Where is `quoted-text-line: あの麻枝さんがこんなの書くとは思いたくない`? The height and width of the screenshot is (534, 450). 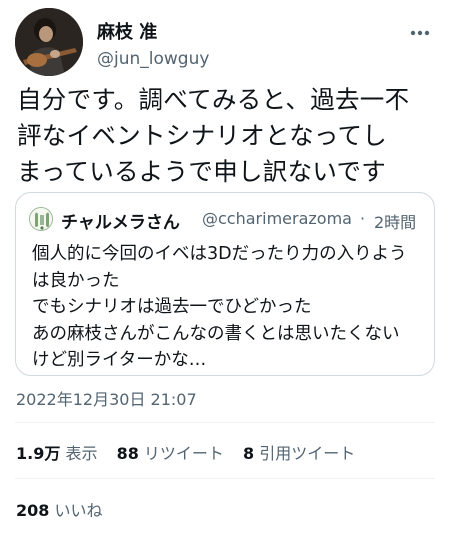 quoted-text-line: あの麻枝さんがこんなの書くとは思いたくない is located at coordinates (216, 333).